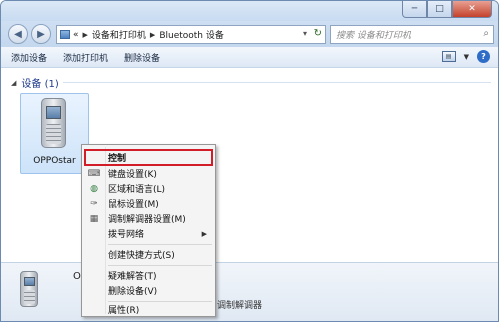  Describe the element at coordinates (133, 205) in the screenshot. I see `menu-item-label: 鼠标设置(M)` at that location.